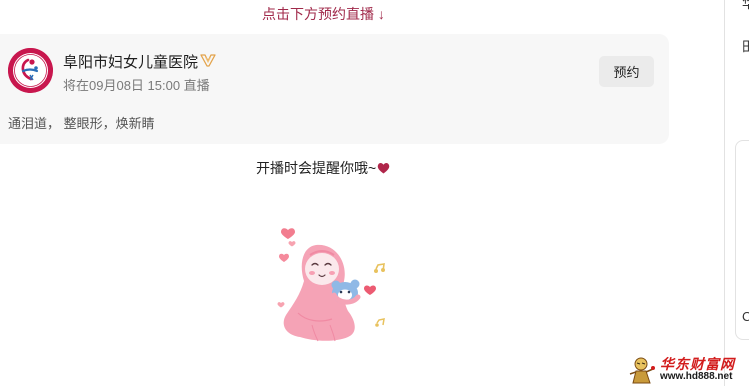 The image size is (749, 386). What do you see at coordinates (742, 240) in the screenshot?
I see `side-widget-box: C` at bounding box center [742, 240].